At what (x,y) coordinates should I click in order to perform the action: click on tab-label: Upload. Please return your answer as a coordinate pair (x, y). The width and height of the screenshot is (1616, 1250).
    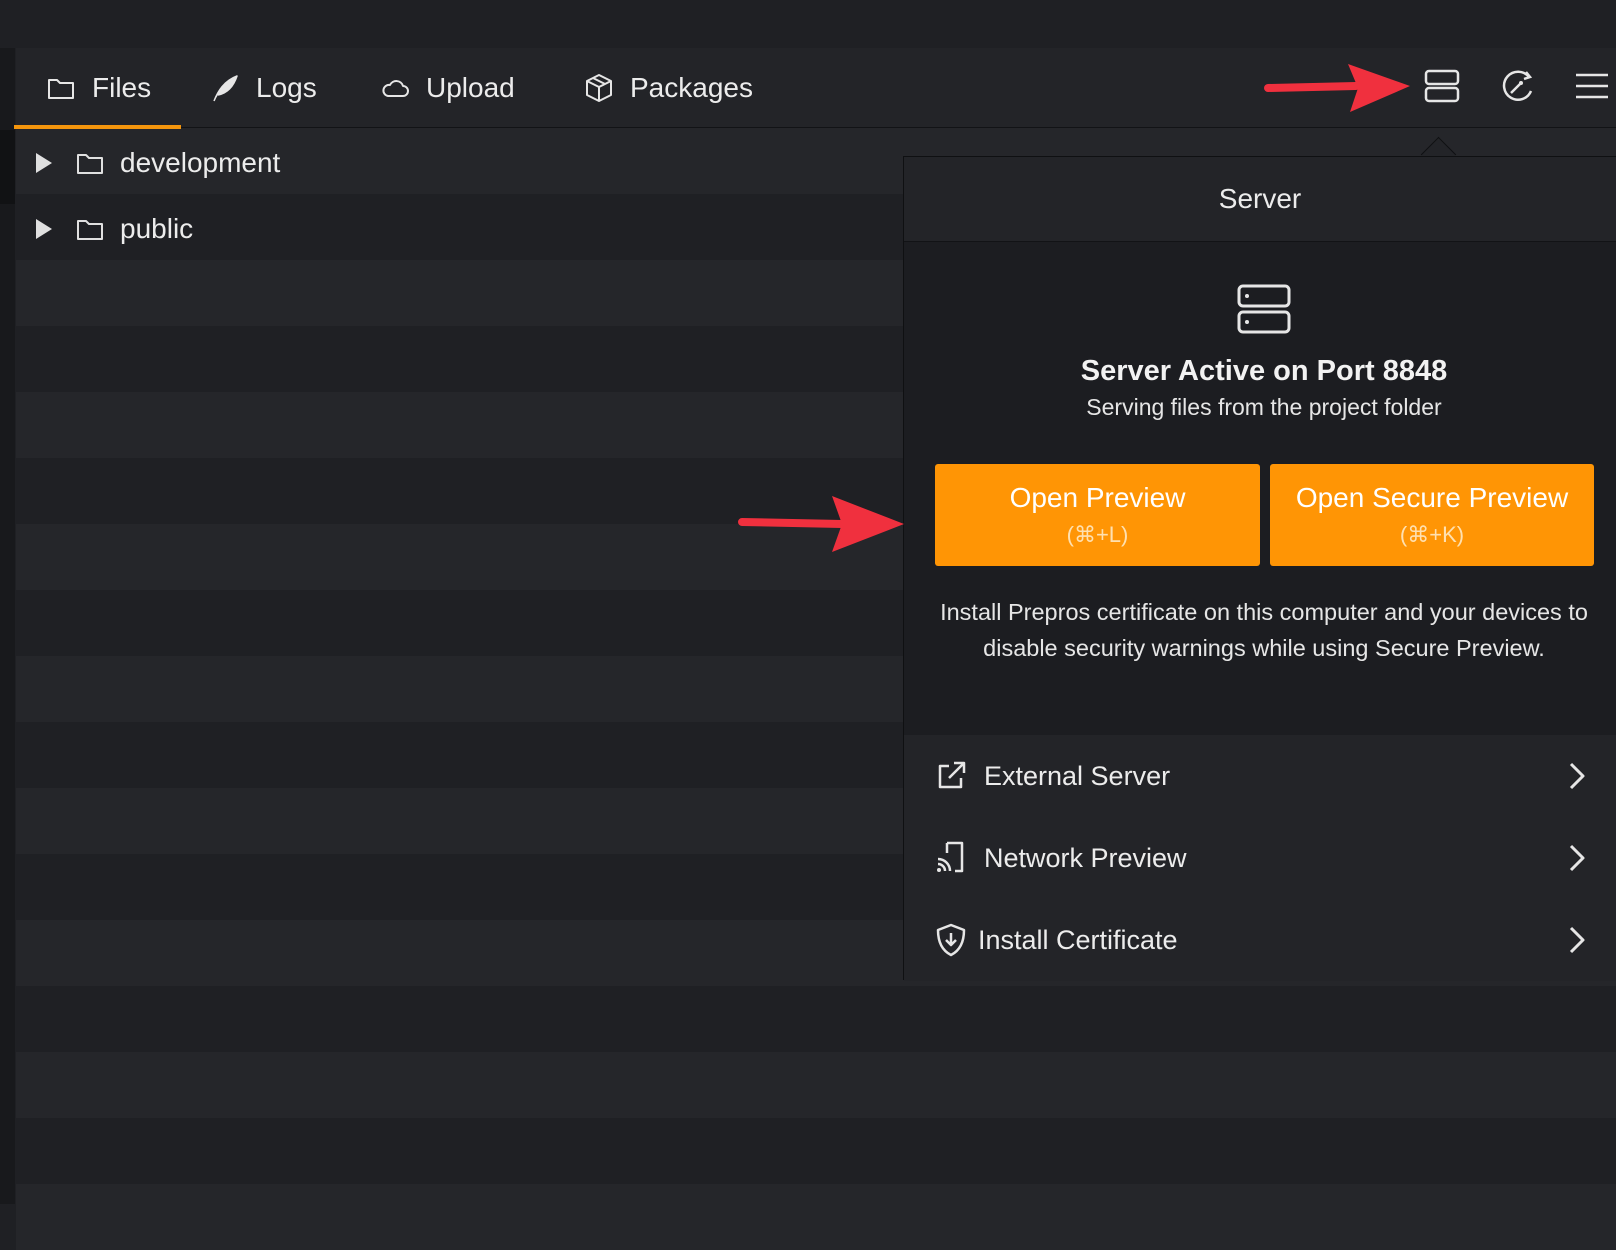
    Looking at the image, I should click on (470, 87).